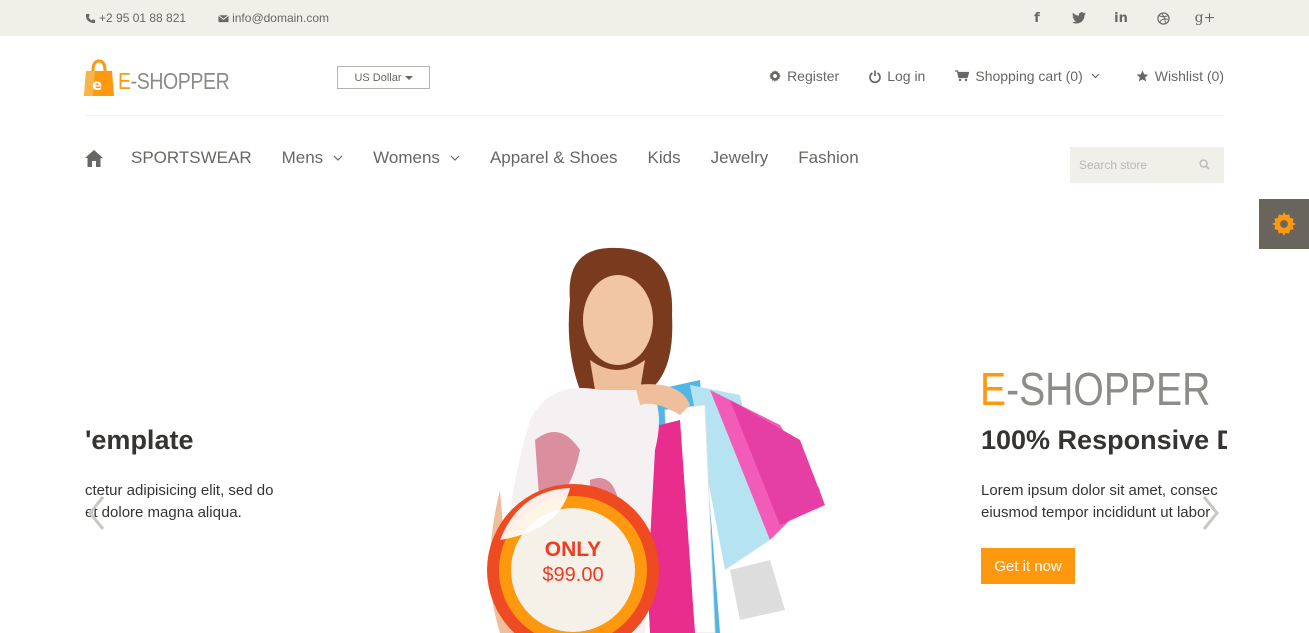 The image size is (1309, 633). Describe the element at coordinates (406, 157) in the screenshot. I see `nav-label: Womens` at that location.